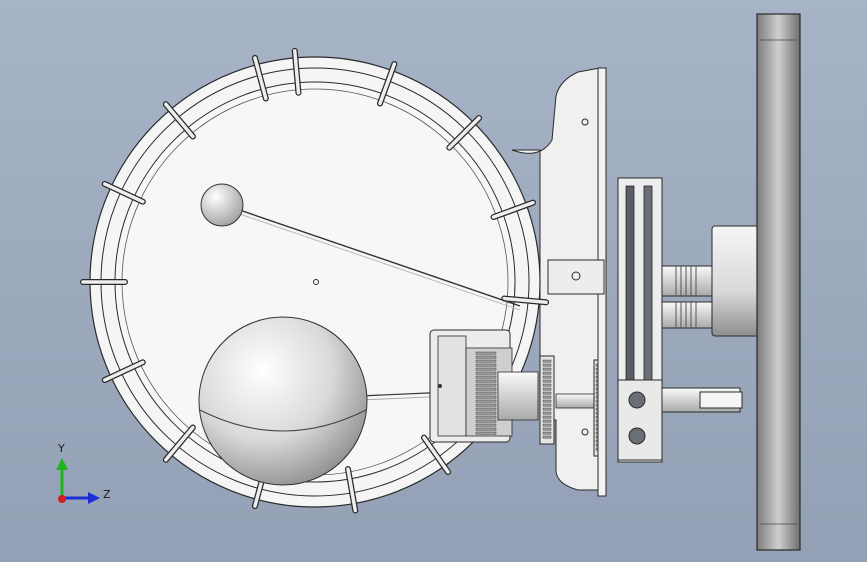 Image resolution: width=867 pixels, height=562 pixels. Describe the element at coordinates (107, 494) in the screenshot. I see `z-axis-label: Z` at that location.